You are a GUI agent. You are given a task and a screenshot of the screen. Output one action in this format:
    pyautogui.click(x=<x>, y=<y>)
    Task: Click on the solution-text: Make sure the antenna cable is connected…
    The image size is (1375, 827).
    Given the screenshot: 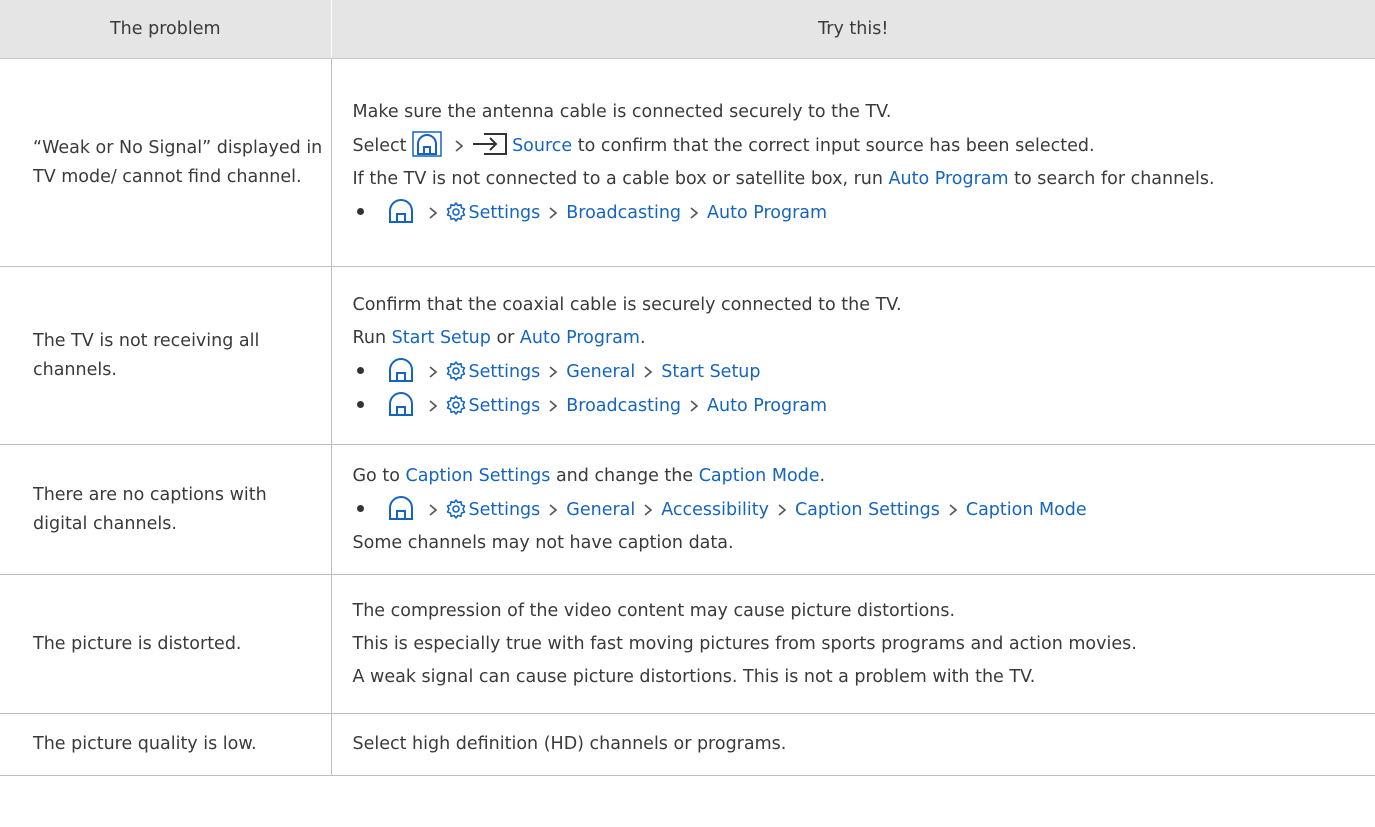 What is the action you would take?
    pyautogui.click(x=622, y=111)
    